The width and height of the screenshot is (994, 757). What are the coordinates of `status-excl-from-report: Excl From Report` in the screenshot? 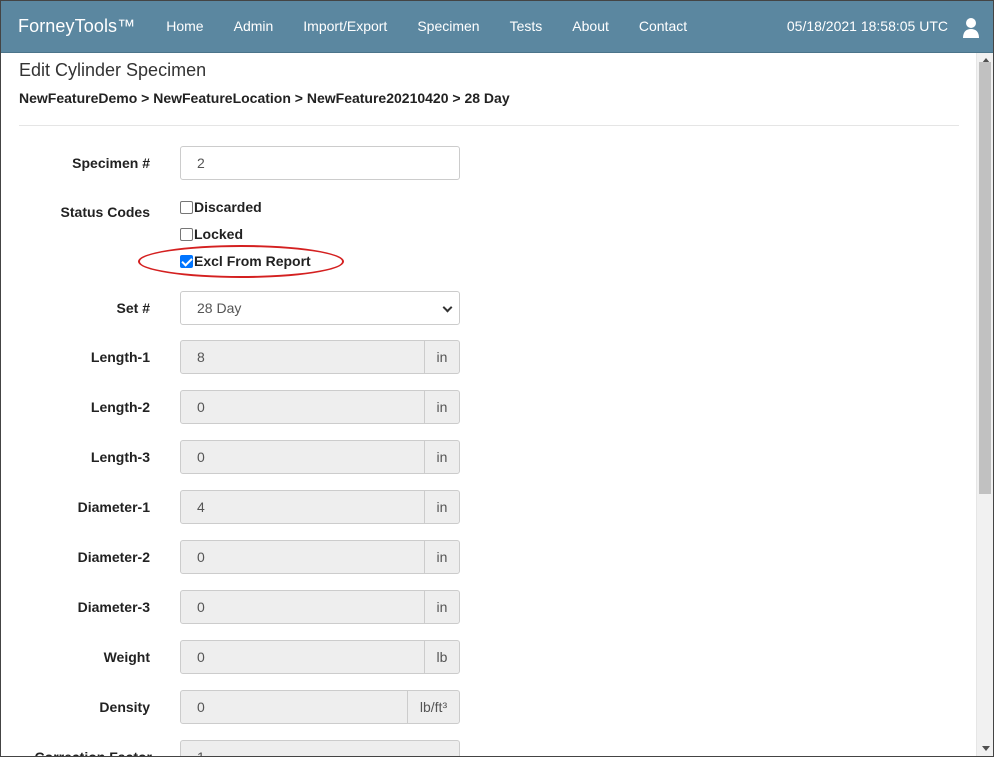 It's located at (245, 261).